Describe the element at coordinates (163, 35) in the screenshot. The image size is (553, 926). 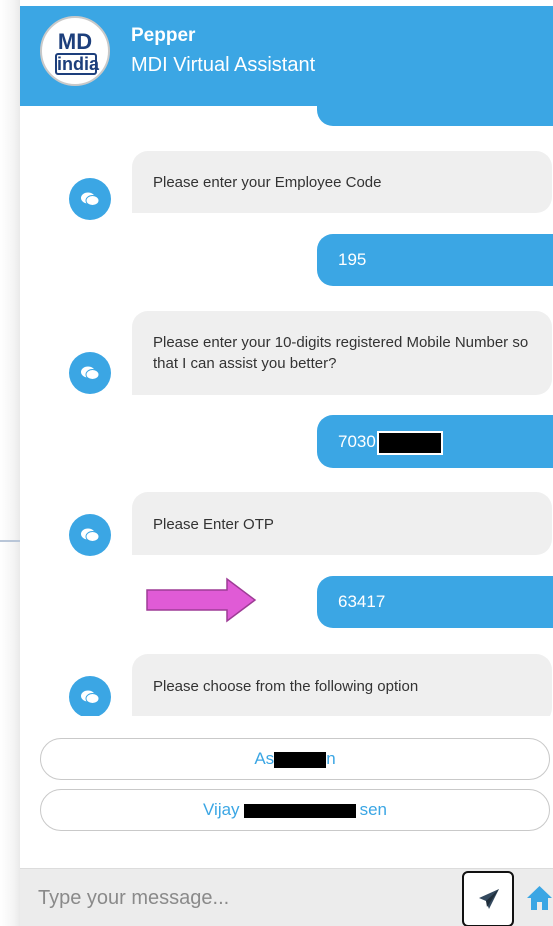
I see `bot-name: Pepper` at that location.